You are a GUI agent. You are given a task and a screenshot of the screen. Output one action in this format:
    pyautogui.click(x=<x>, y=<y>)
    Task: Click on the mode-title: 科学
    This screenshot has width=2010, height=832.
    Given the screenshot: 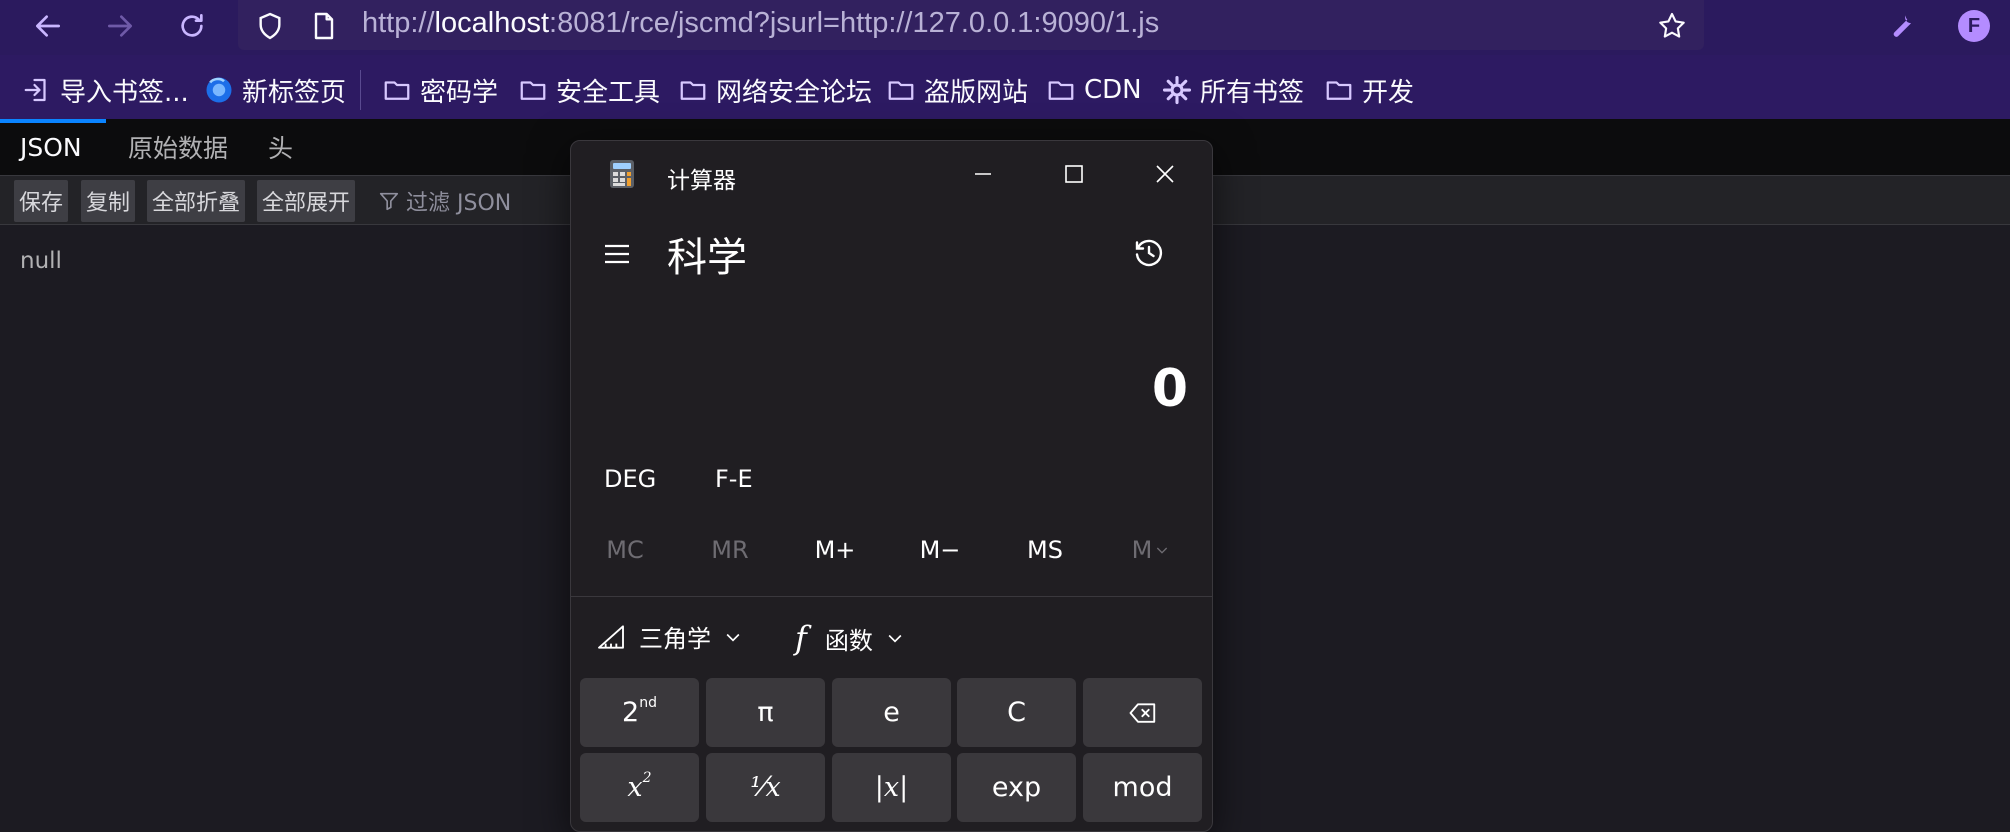 What is the action you would take?
    pyautogui.click(x=707, y=258)
    